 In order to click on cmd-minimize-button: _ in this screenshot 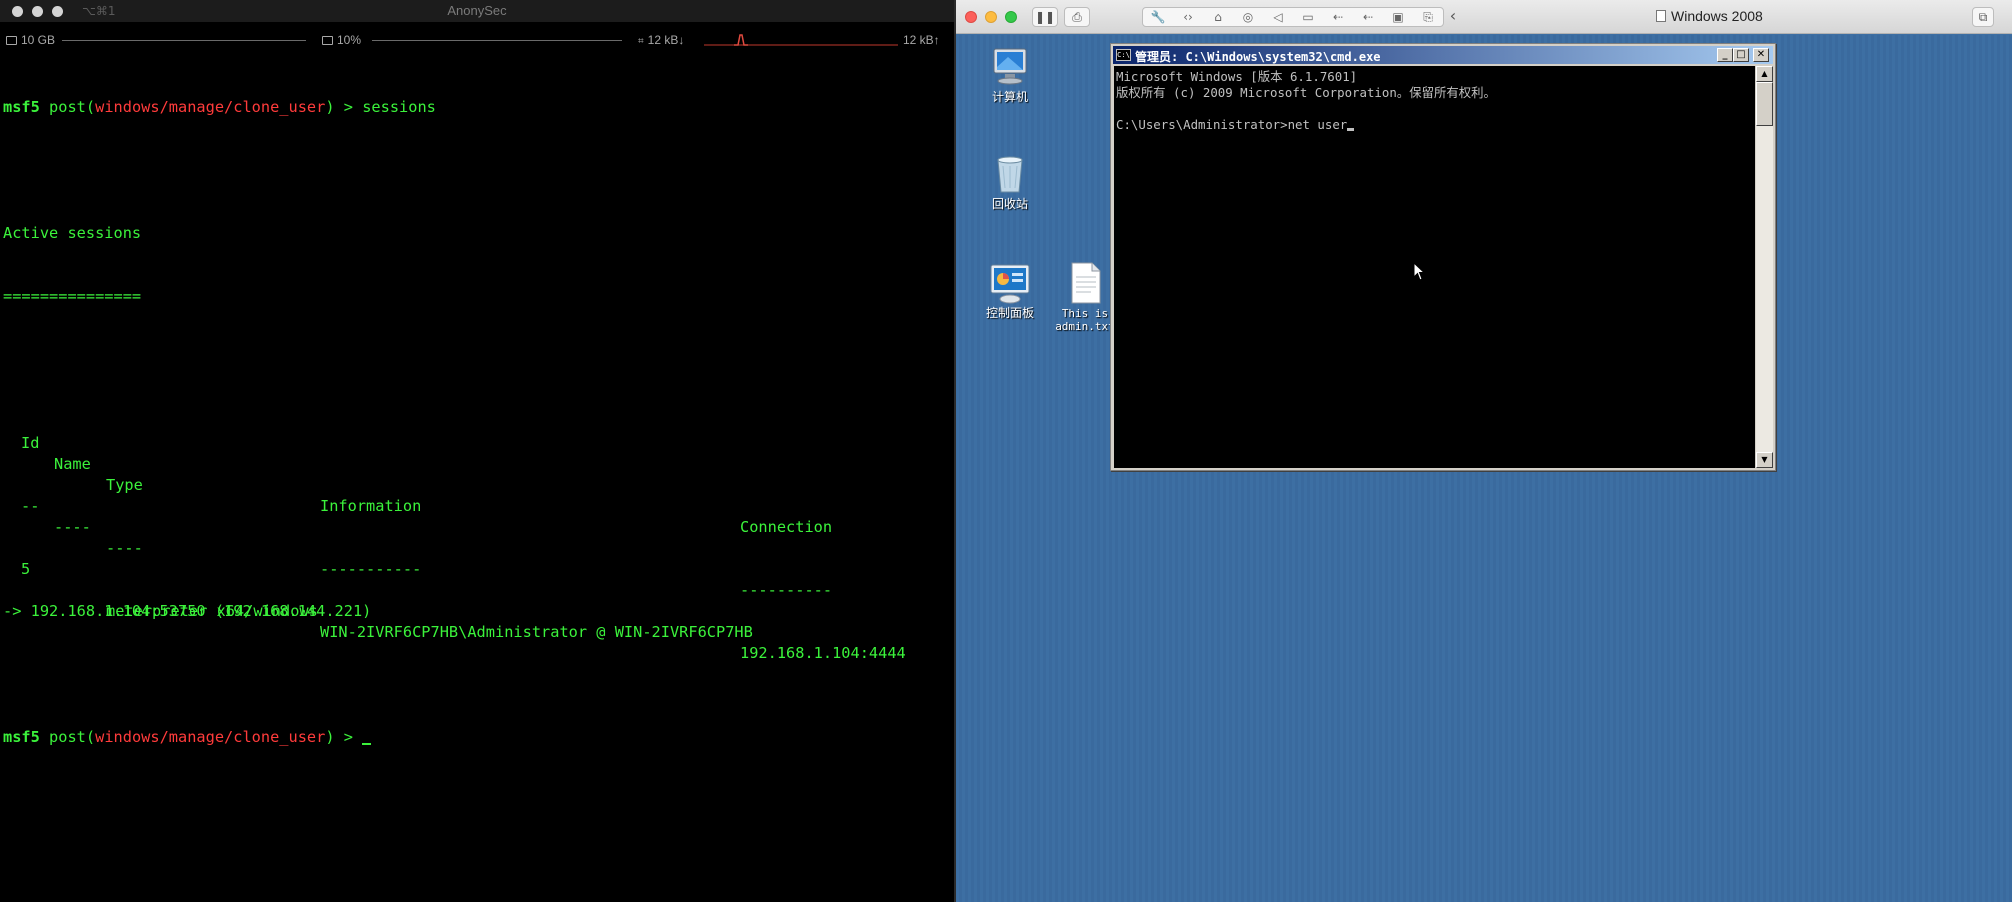, I will do `click(1725, 55)`.